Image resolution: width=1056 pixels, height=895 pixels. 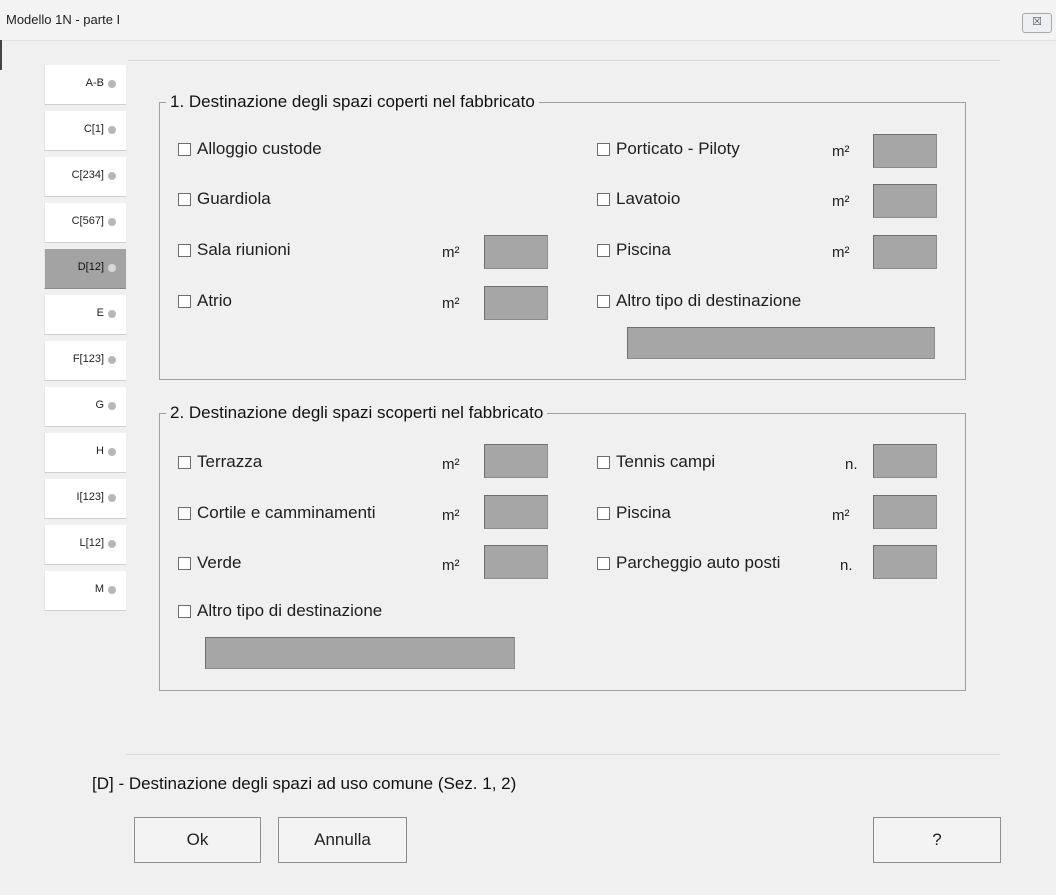 I want to click on checkbox-alloggio-custode: Alloggio custode, so click(x=250, y=149).